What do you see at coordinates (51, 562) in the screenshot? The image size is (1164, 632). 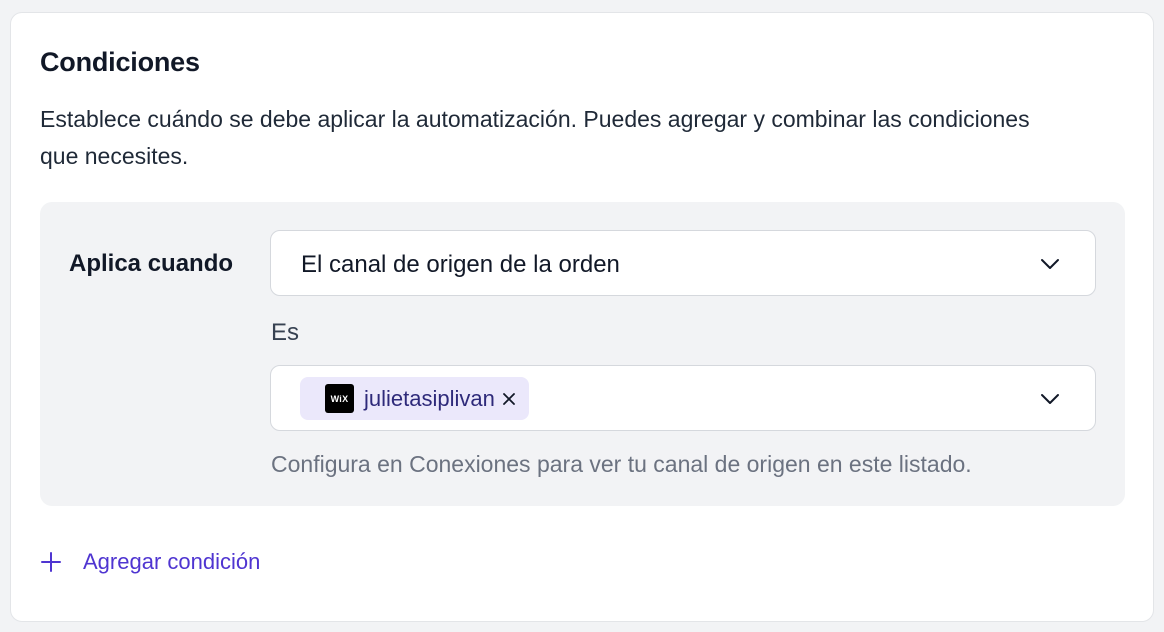 I see `plus-icon` at bounding box center [51, 562].